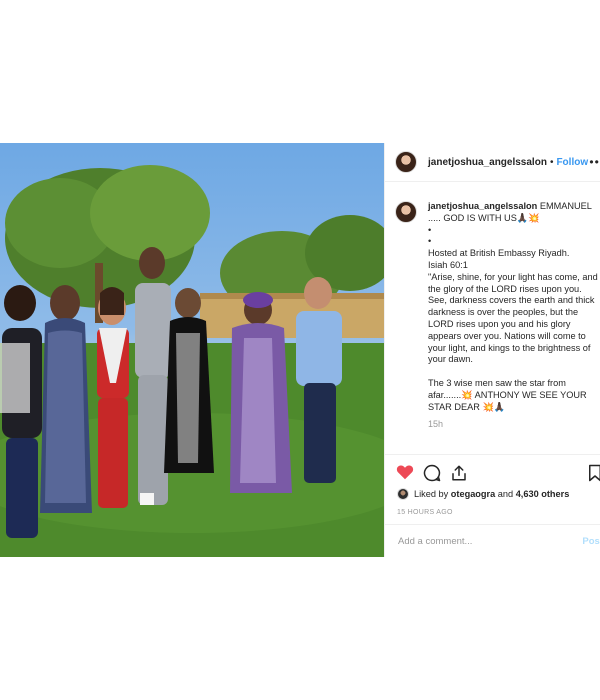 This screenshot has width=600, height=700. Describe the element at coordinates (436, 424) in the screenshot. I see `caption-age: 15h` at that location.